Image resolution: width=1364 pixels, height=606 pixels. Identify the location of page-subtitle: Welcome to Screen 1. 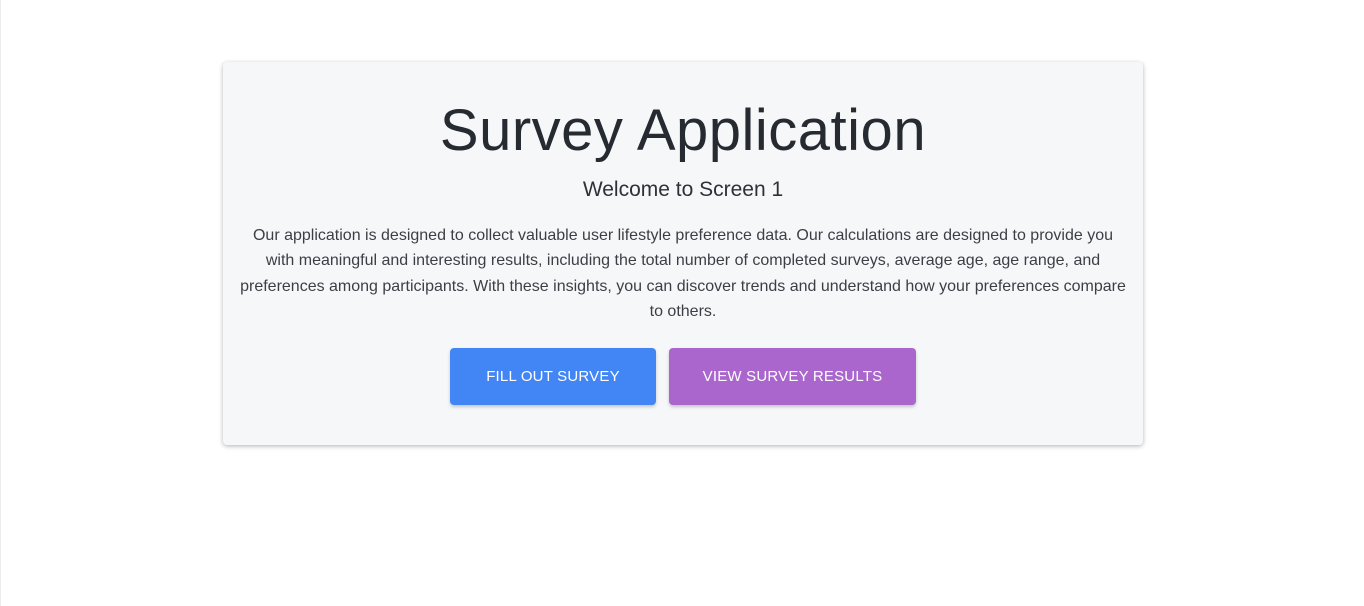
(683, 189).